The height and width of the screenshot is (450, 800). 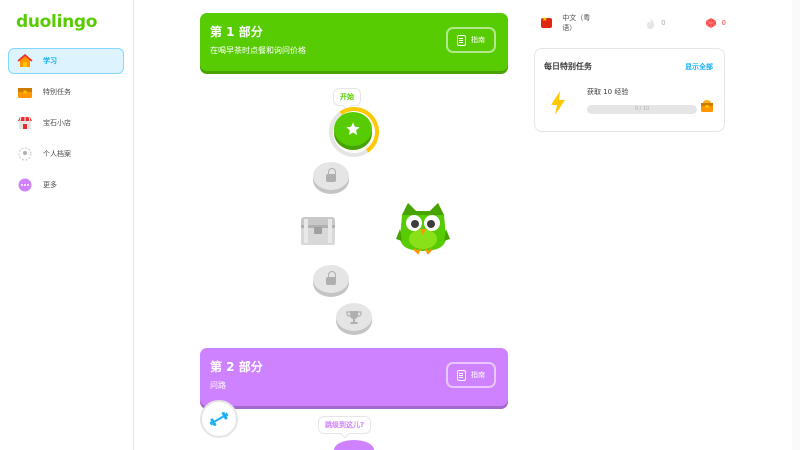 What do you see at coordinates (66, 61) in the screenshot?
I see `sidebar-item-learn: 学习` at bounding box center [66, 61].